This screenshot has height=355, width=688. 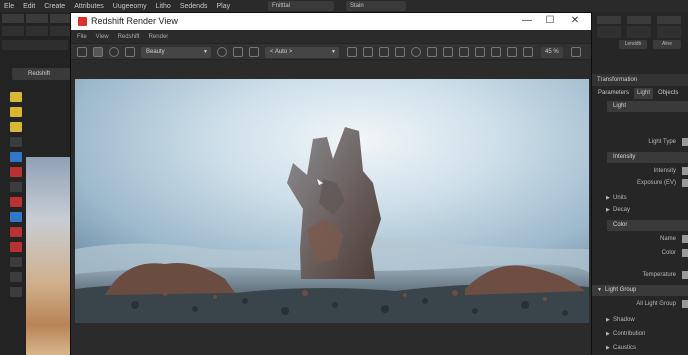 I want to click on host-menu-attributes: Attributes, so click(x=89, y=6).